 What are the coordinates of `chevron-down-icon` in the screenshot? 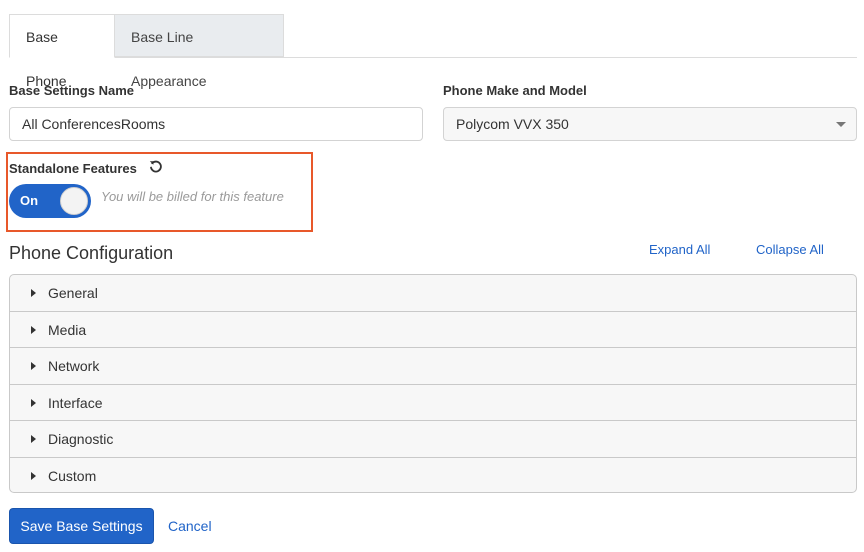 It's located at (841, 124).